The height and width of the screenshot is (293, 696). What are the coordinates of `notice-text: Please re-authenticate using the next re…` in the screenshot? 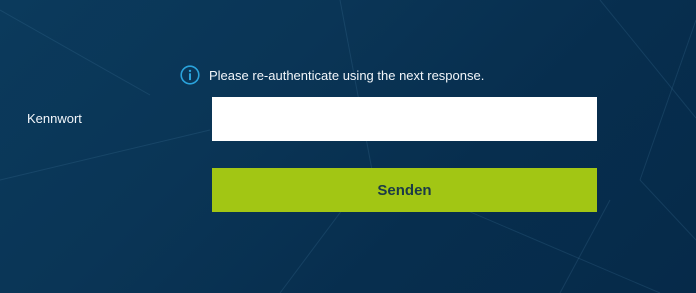 It's located at (347, 75).